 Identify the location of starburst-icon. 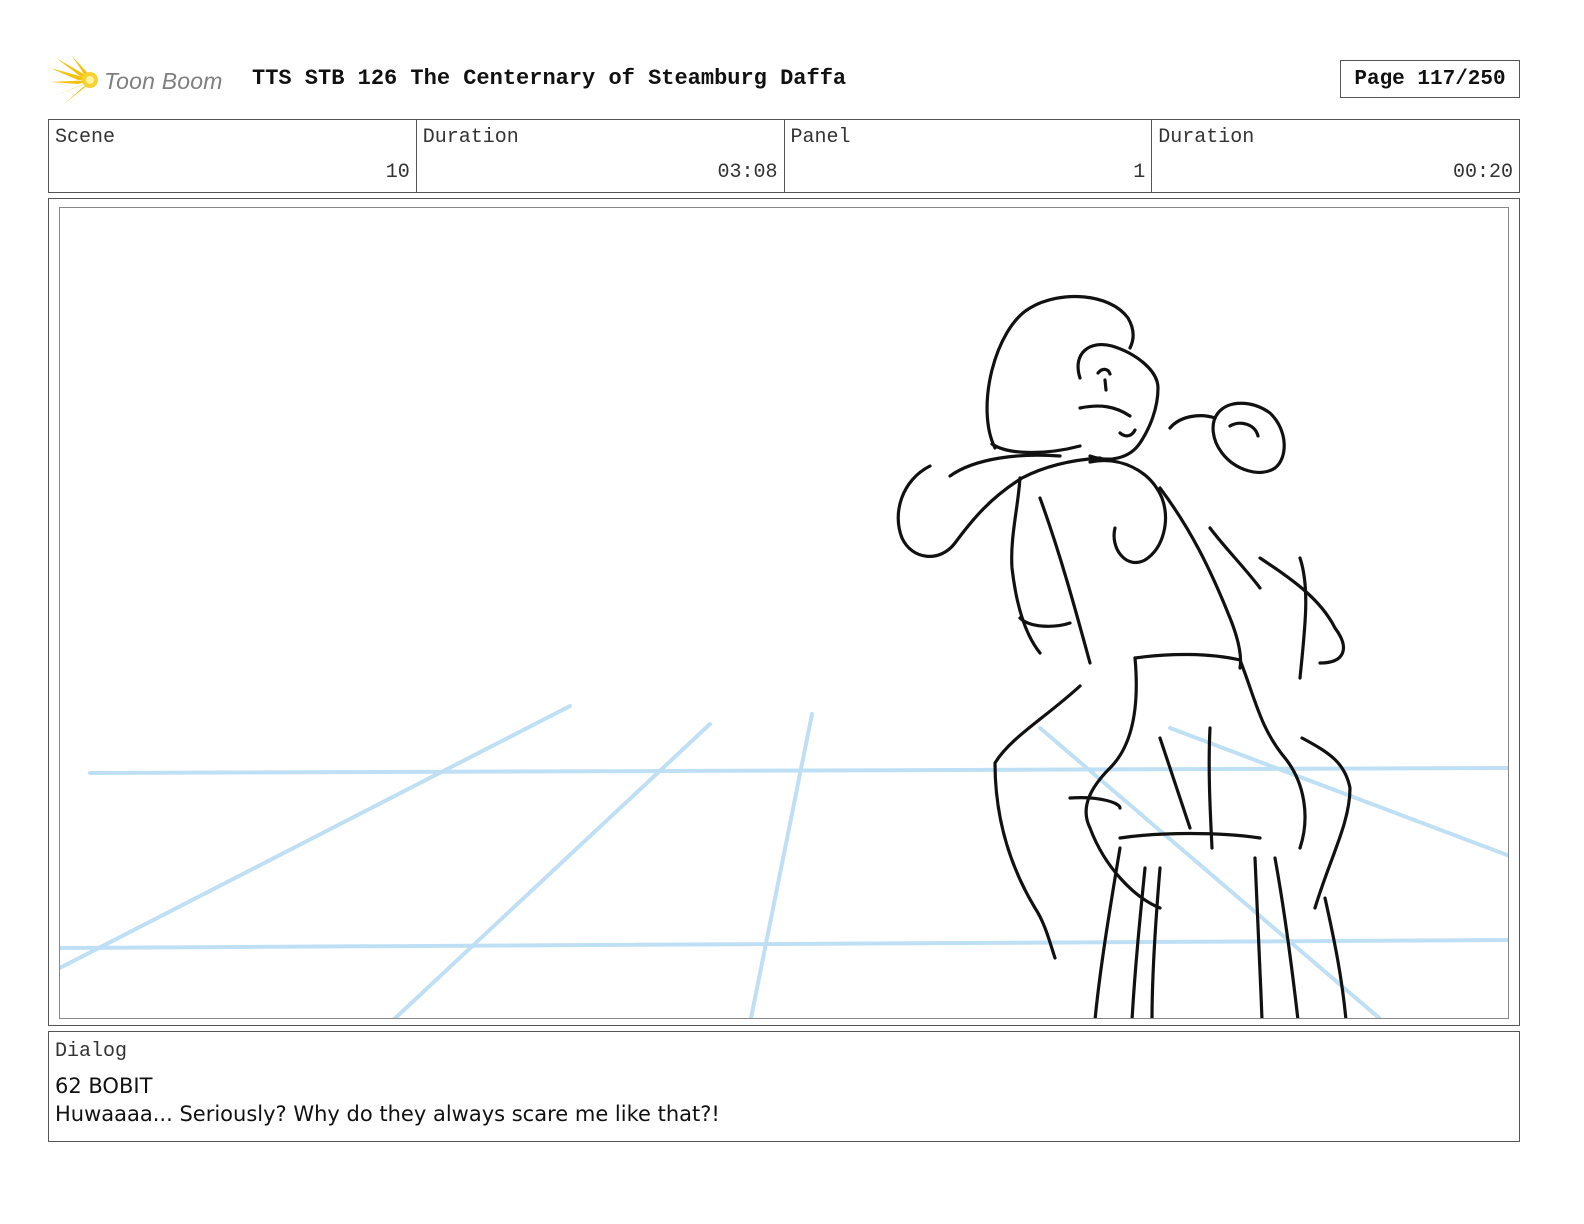
(74, 80).